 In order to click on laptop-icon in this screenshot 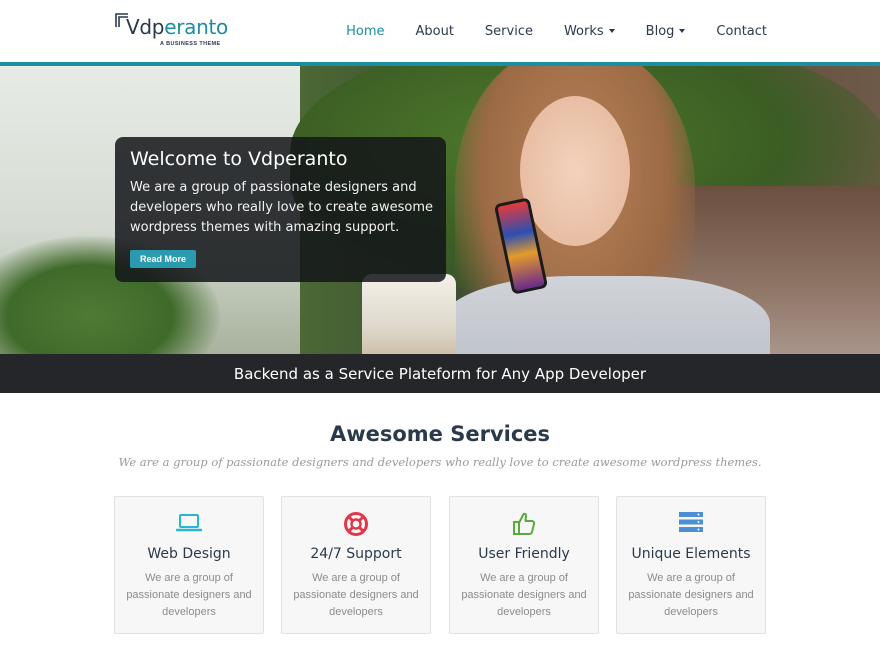, I will do `click(189, 524)`.